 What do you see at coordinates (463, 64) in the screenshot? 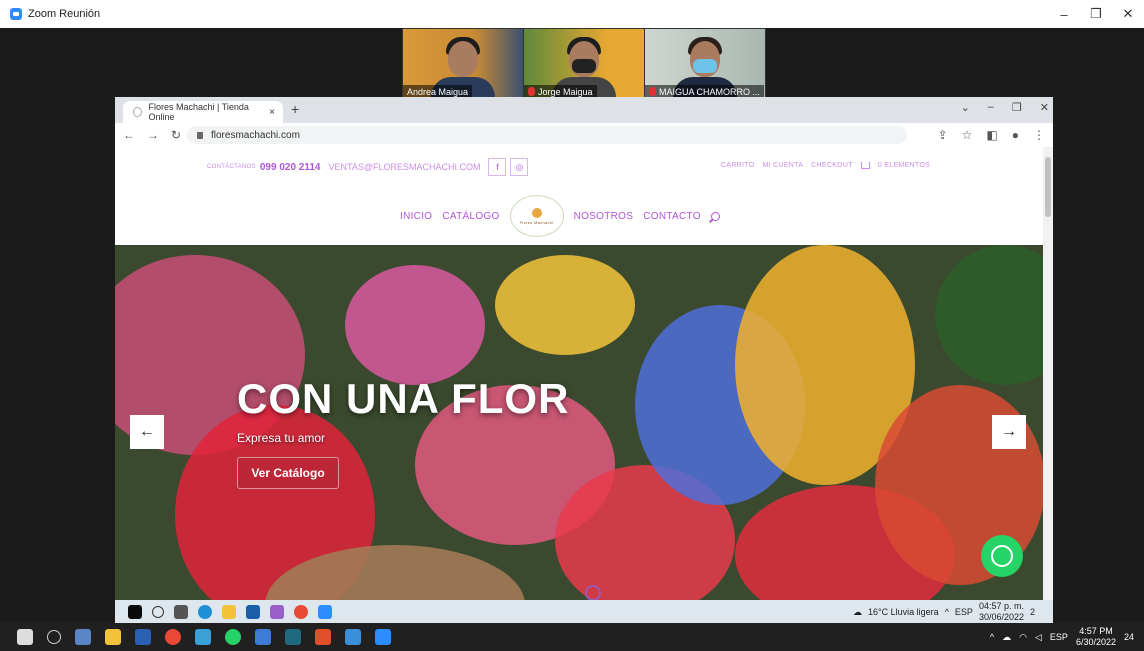
I see `participant-tile: Andrea Maigua` at bounding box center [463, 64].